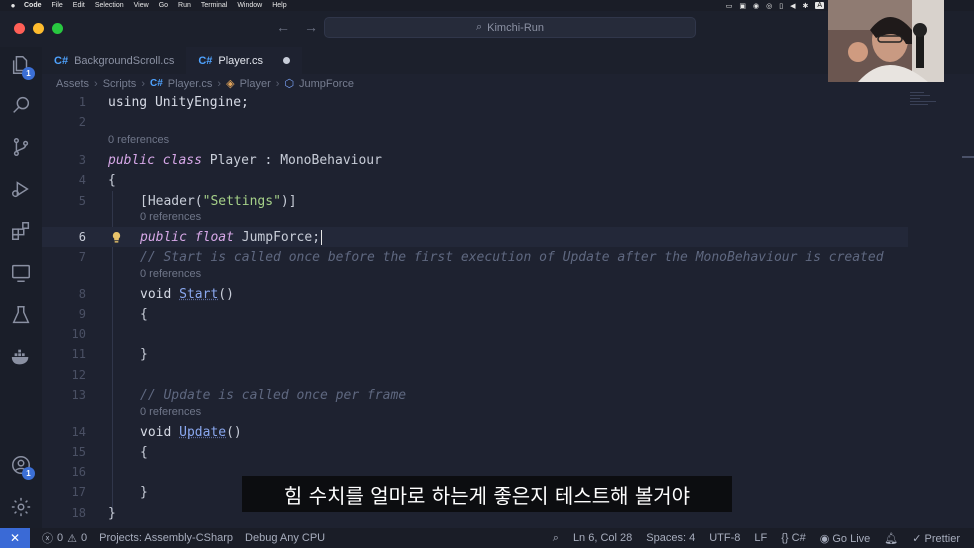 This screenshot has width=974, height=548. Describe the element at coordinates (15, 538) in the screenshot. I see `remote-indicator-icon: ✕` at that location.